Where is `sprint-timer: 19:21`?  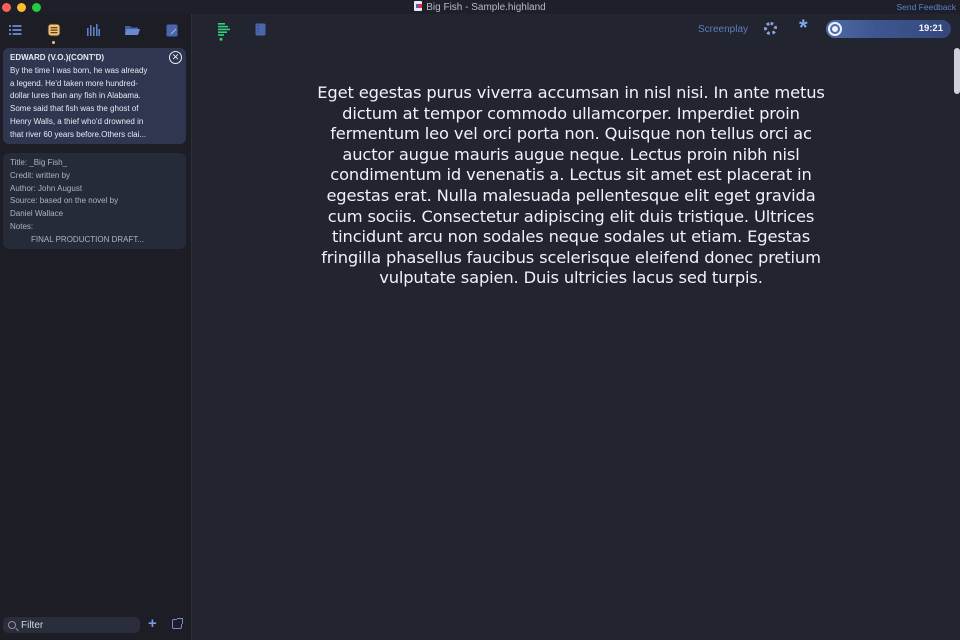
sprint-timer: 19:21 is located at coordinates (888, 29).